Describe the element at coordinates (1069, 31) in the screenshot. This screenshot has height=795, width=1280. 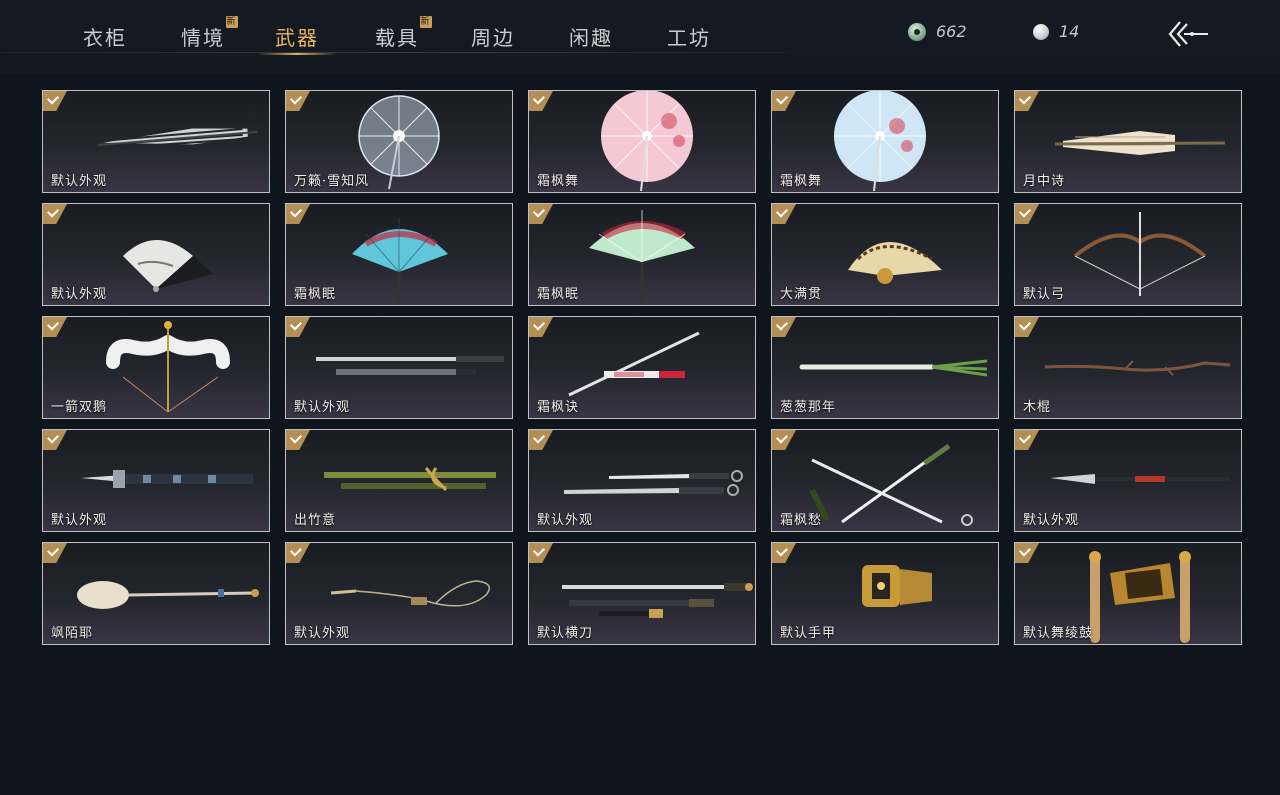
I see `pearl-amount: 14` at that location.